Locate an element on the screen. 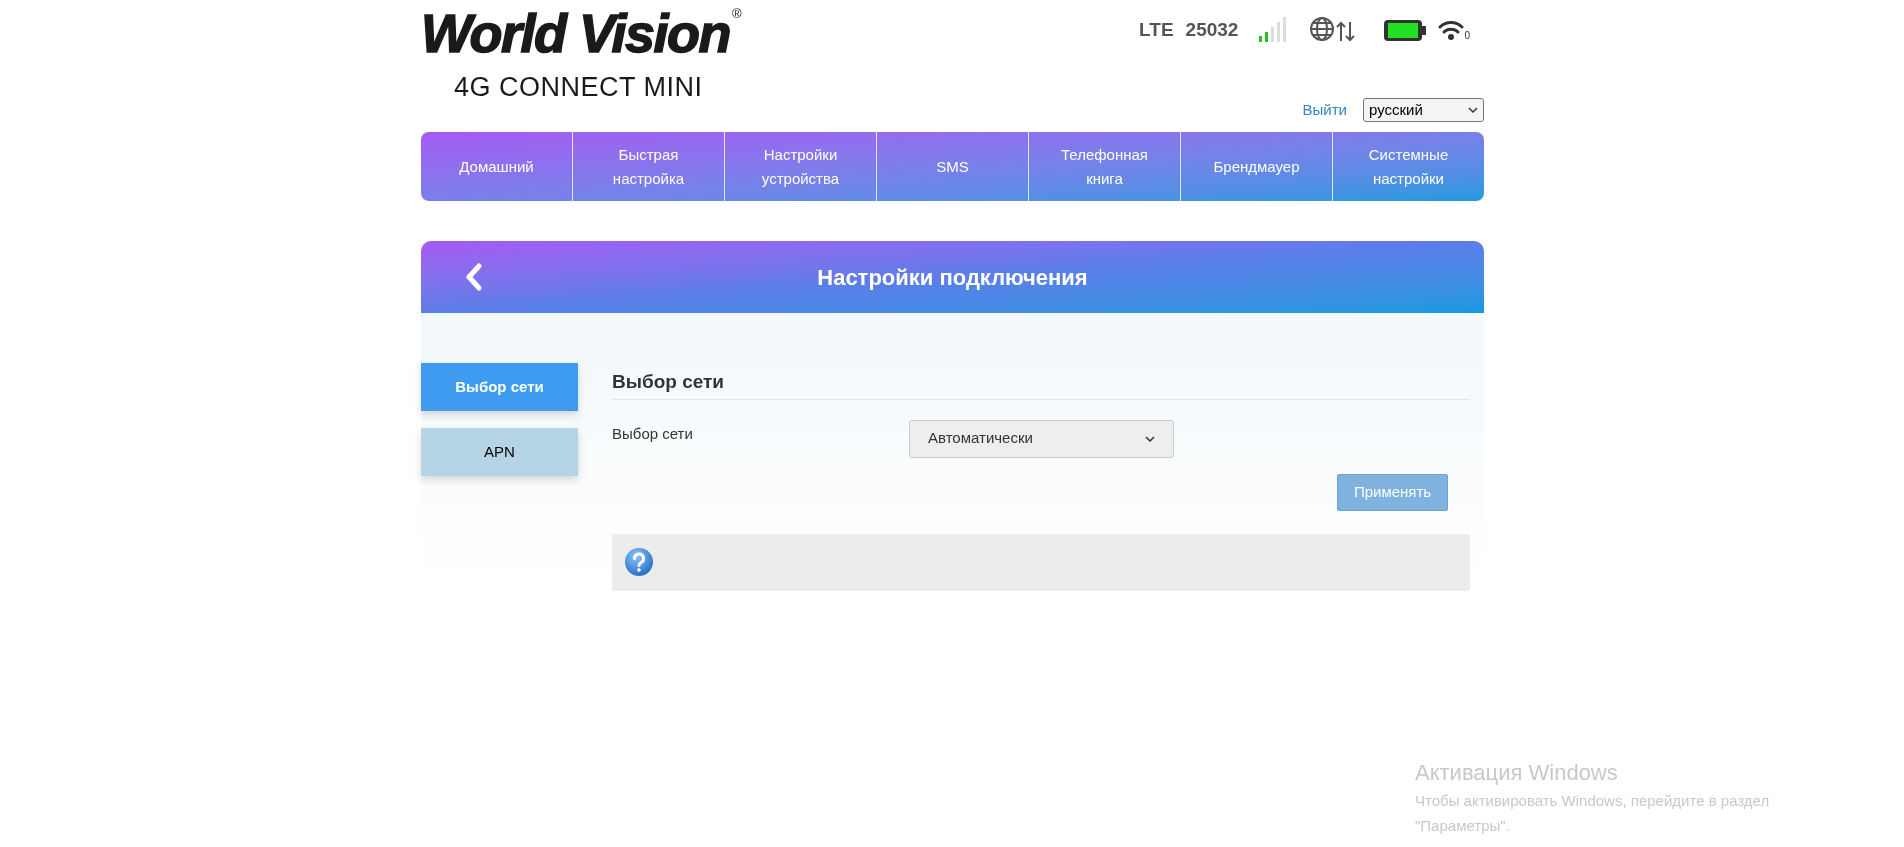 Image resolution: width=1904 pixels, height=847 pixels. registered-mark: ® is located at coordinates (737, 14).